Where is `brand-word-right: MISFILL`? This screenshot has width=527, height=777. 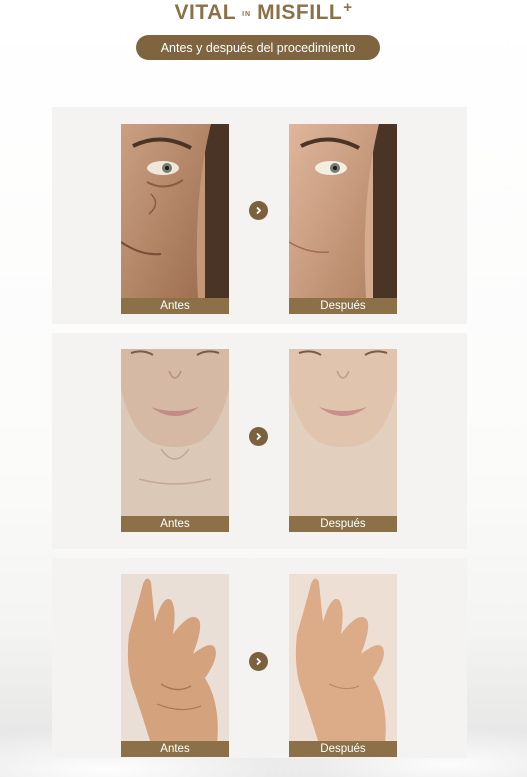
brand-word-right: MISFILL is located at coordinates (300, 12).